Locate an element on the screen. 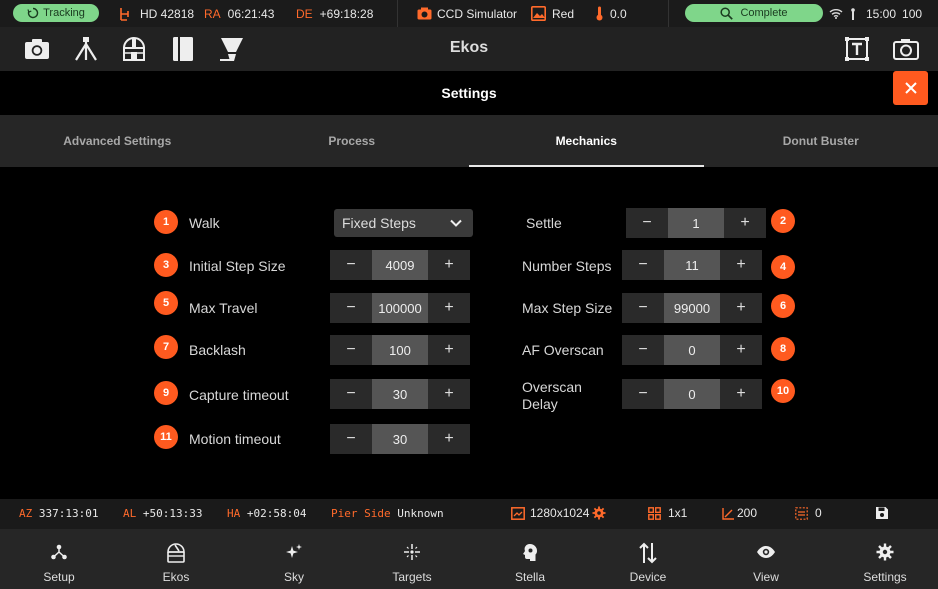  nav-label: Setup is located at coordinates (59, 577).